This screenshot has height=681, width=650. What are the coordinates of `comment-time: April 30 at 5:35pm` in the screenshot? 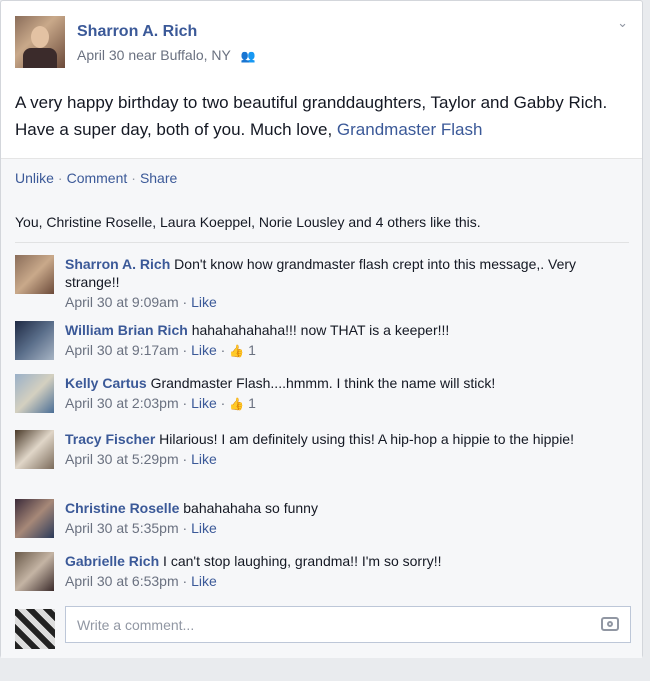 It's located at (122, 528).